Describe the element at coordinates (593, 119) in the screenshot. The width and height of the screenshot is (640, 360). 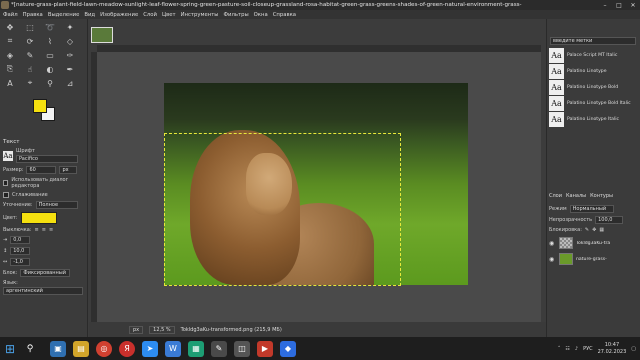
I see `font-list-item: Aa Palatino Linotype Italic` at that location.